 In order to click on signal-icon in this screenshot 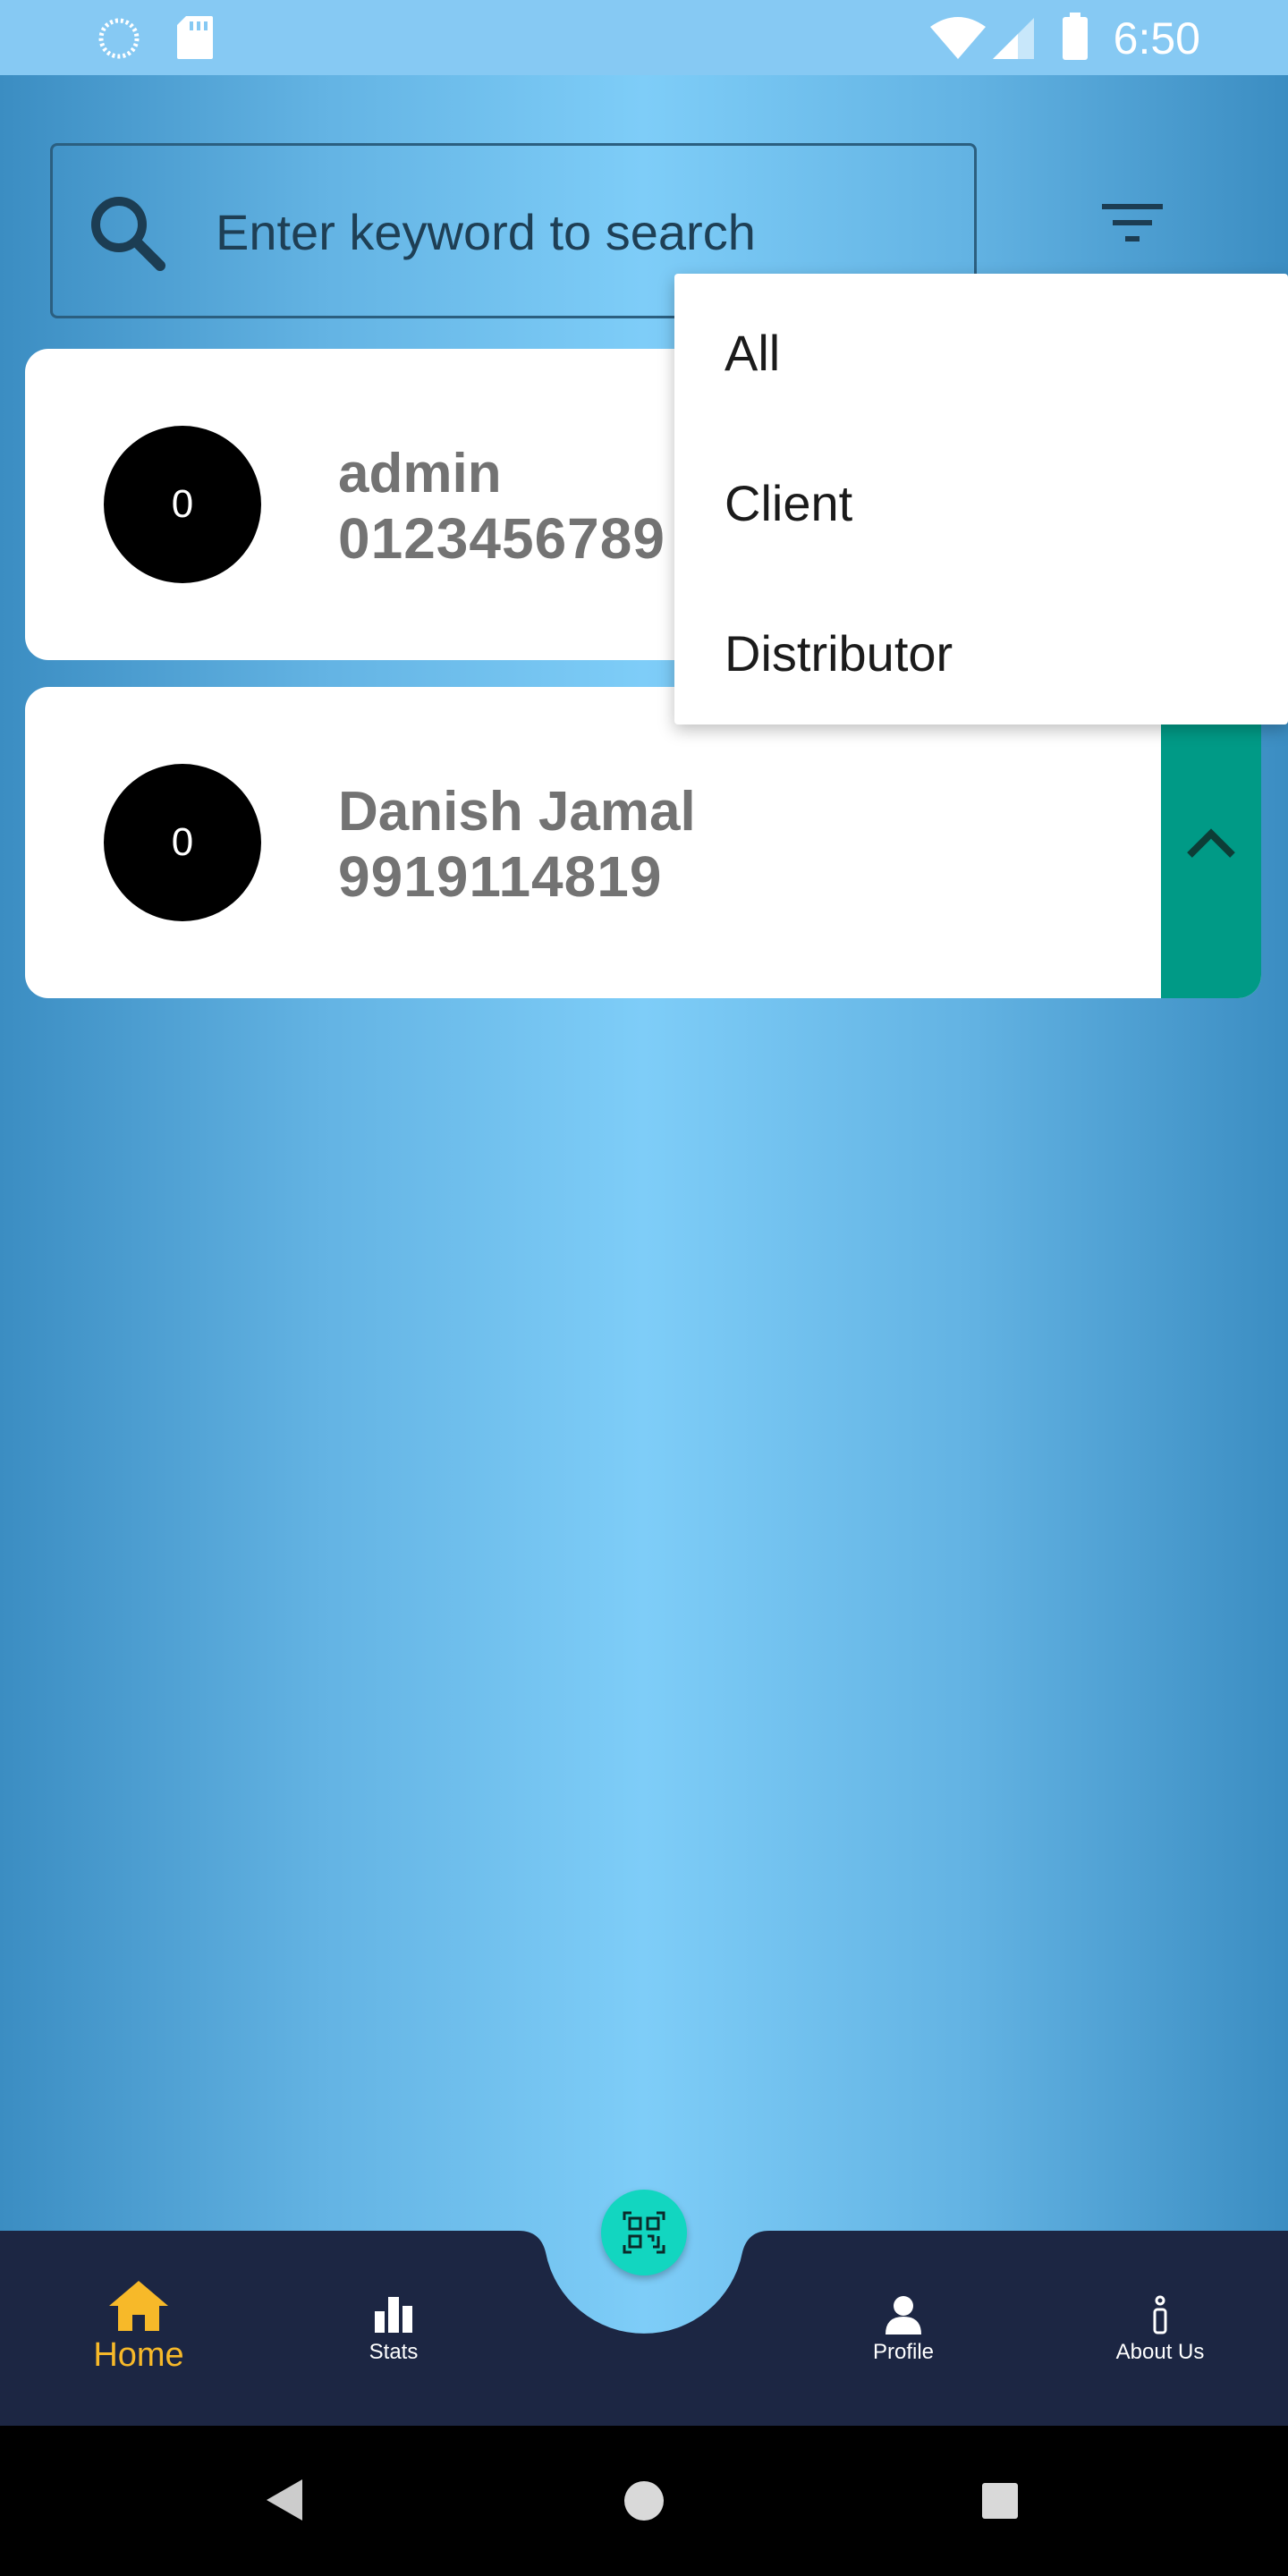, I will do `click(1013, 38)`.